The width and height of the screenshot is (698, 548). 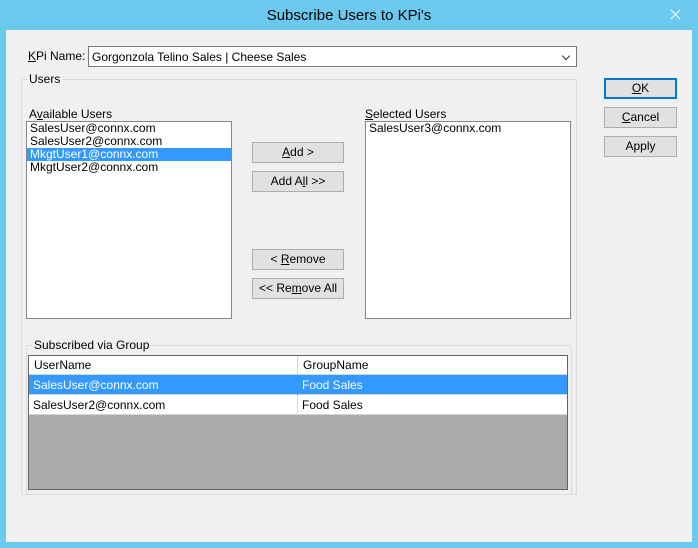 I want to click on kpi-name-label: KPi Name:, so click(x=56, y=56).